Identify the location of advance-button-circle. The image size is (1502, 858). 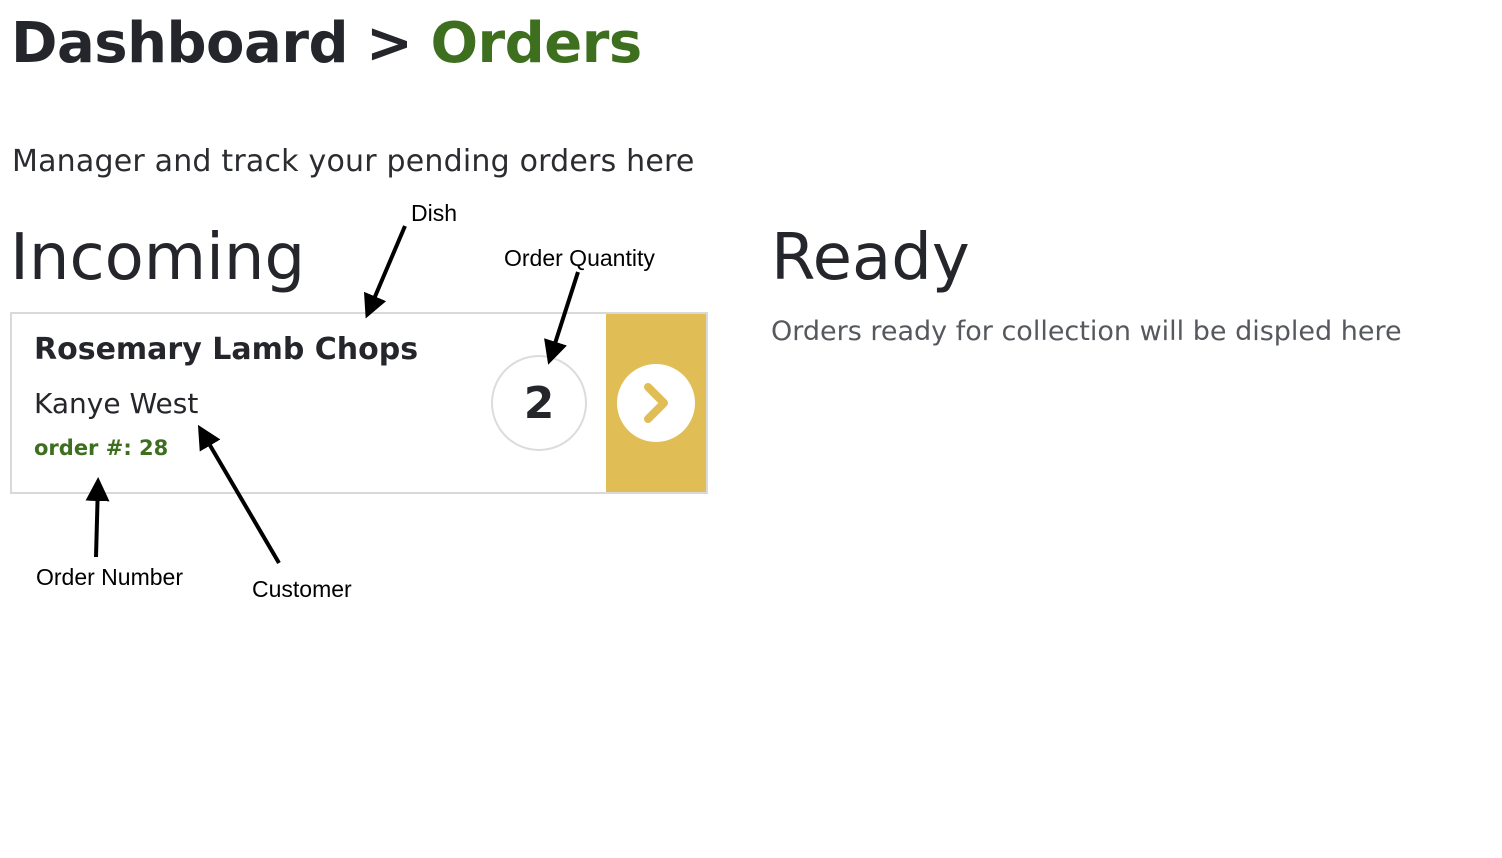
(656, 403).